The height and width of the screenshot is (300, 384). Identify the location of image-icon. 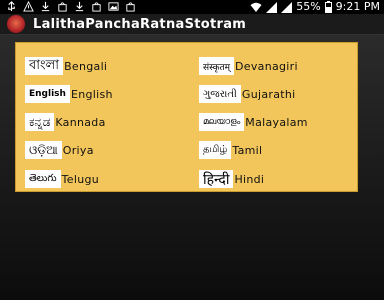
(113, 6).